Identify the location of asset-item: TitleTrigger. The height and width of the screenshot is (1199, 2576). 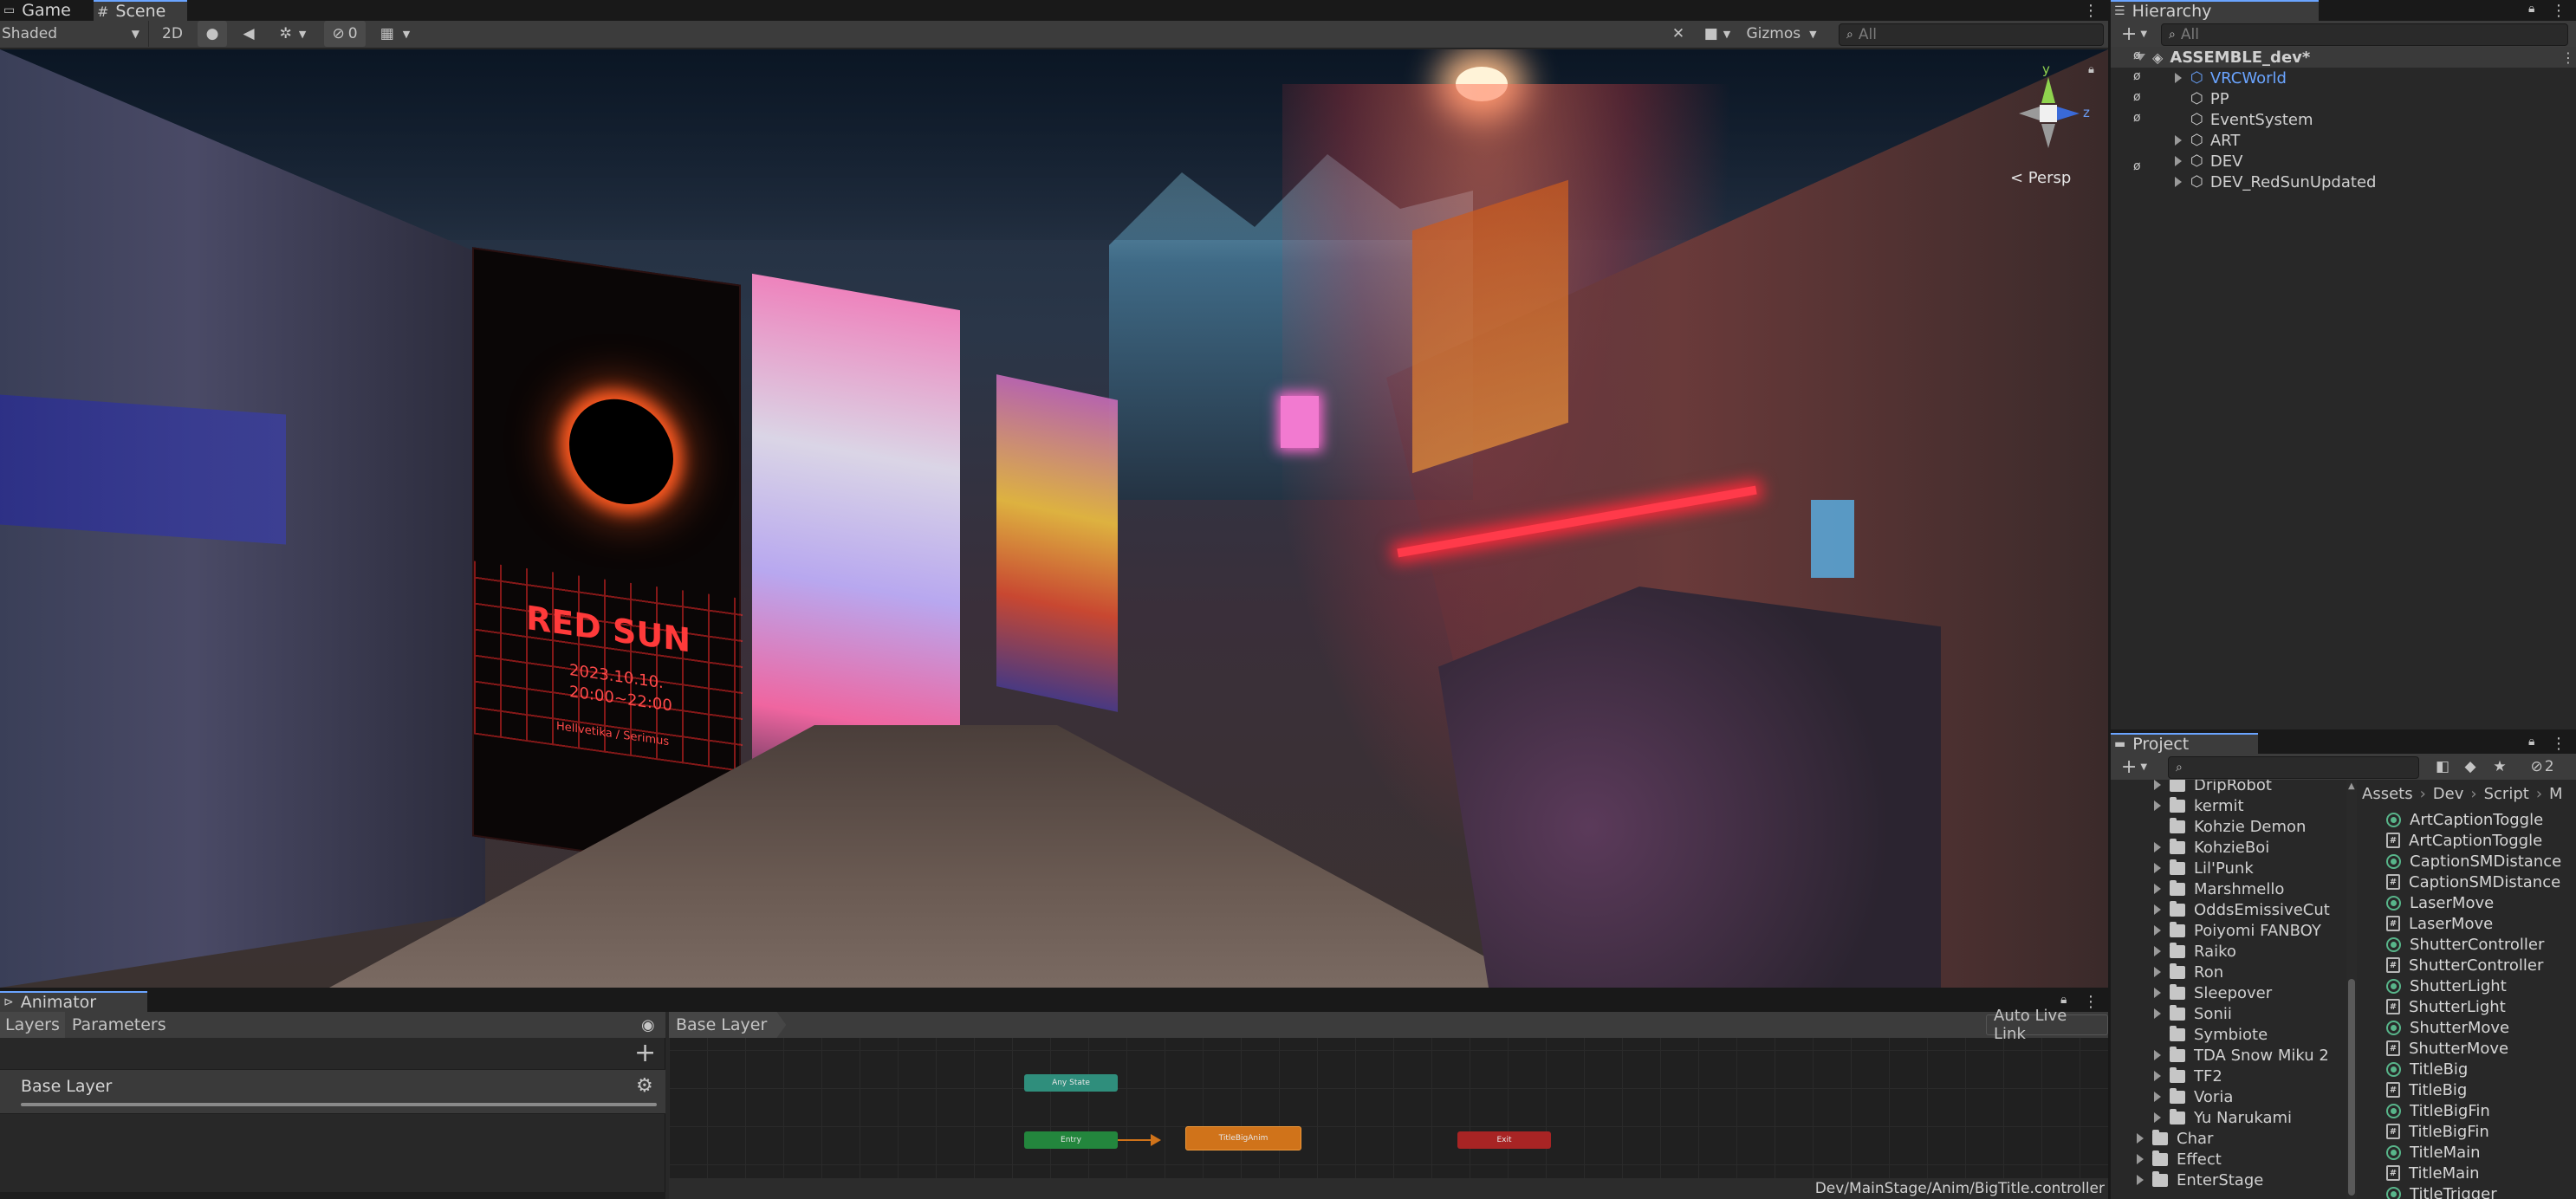
(2442, 1191).